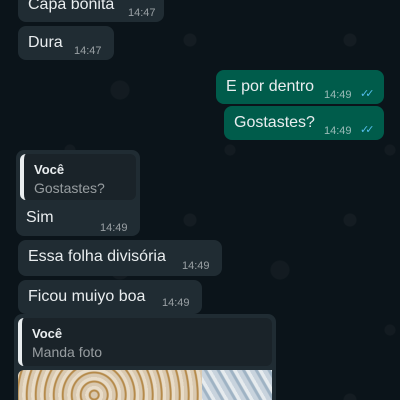  I want to click on message-text: Gostastes?, so click(274, 122).